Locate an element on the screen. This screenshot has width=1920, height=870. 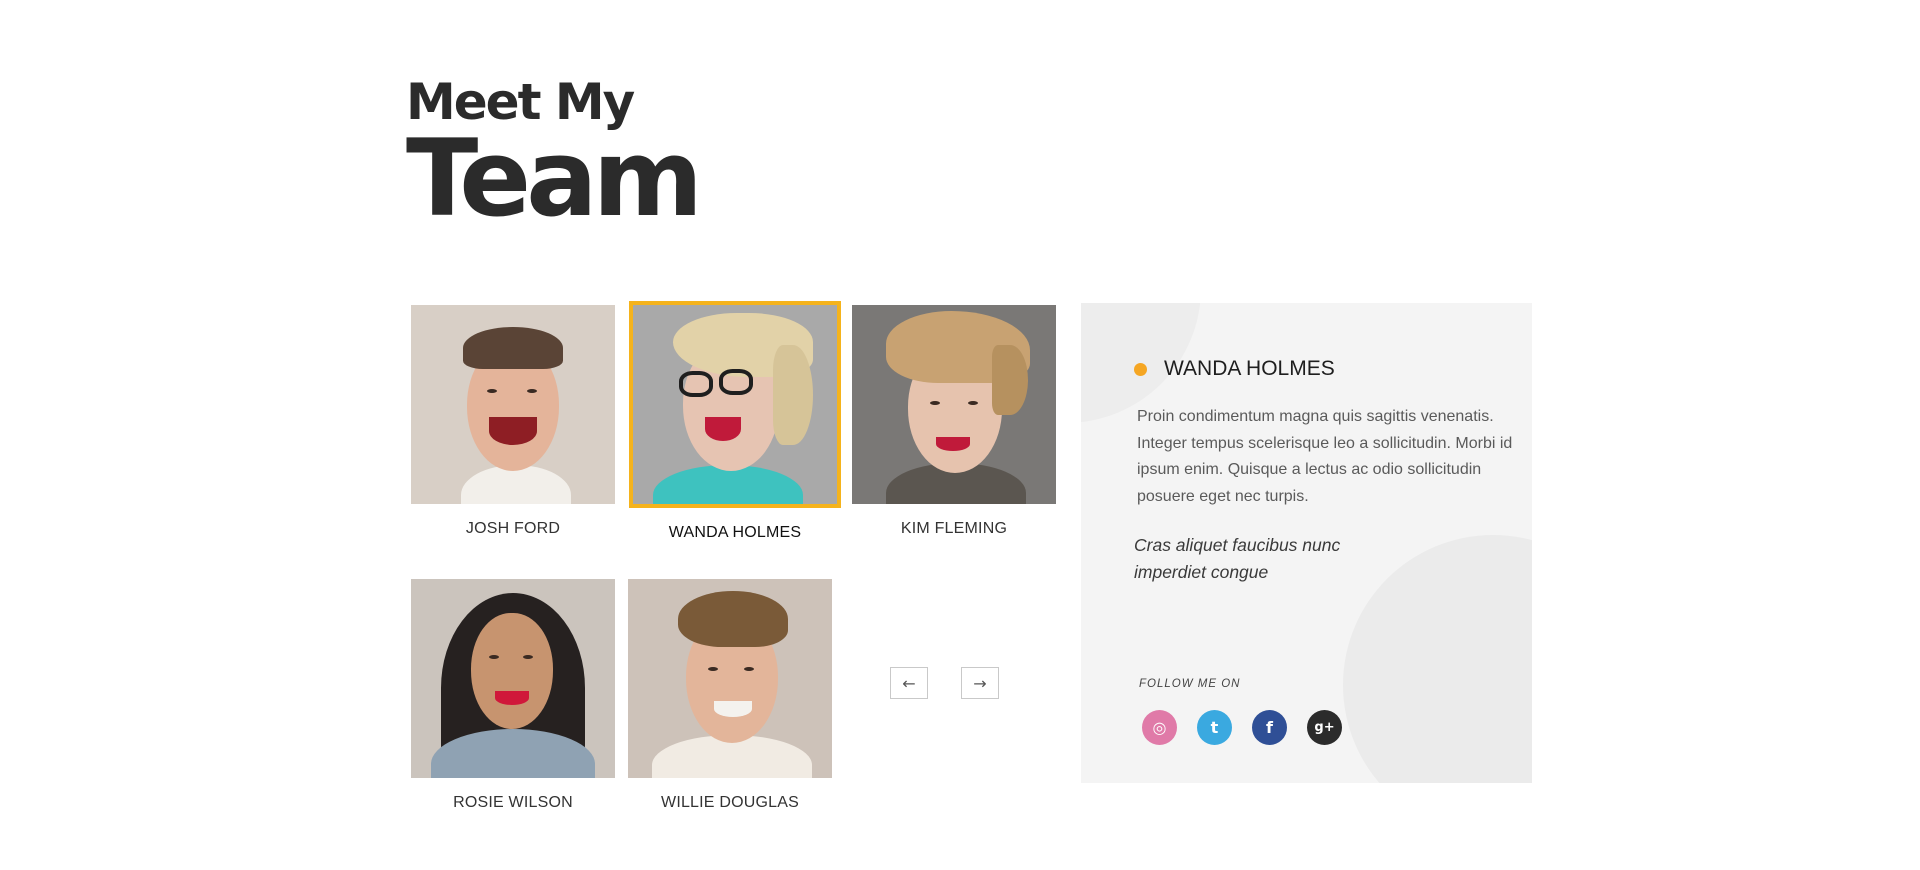
member-name: KIM FLEMING is located at coordinates (954, 528).